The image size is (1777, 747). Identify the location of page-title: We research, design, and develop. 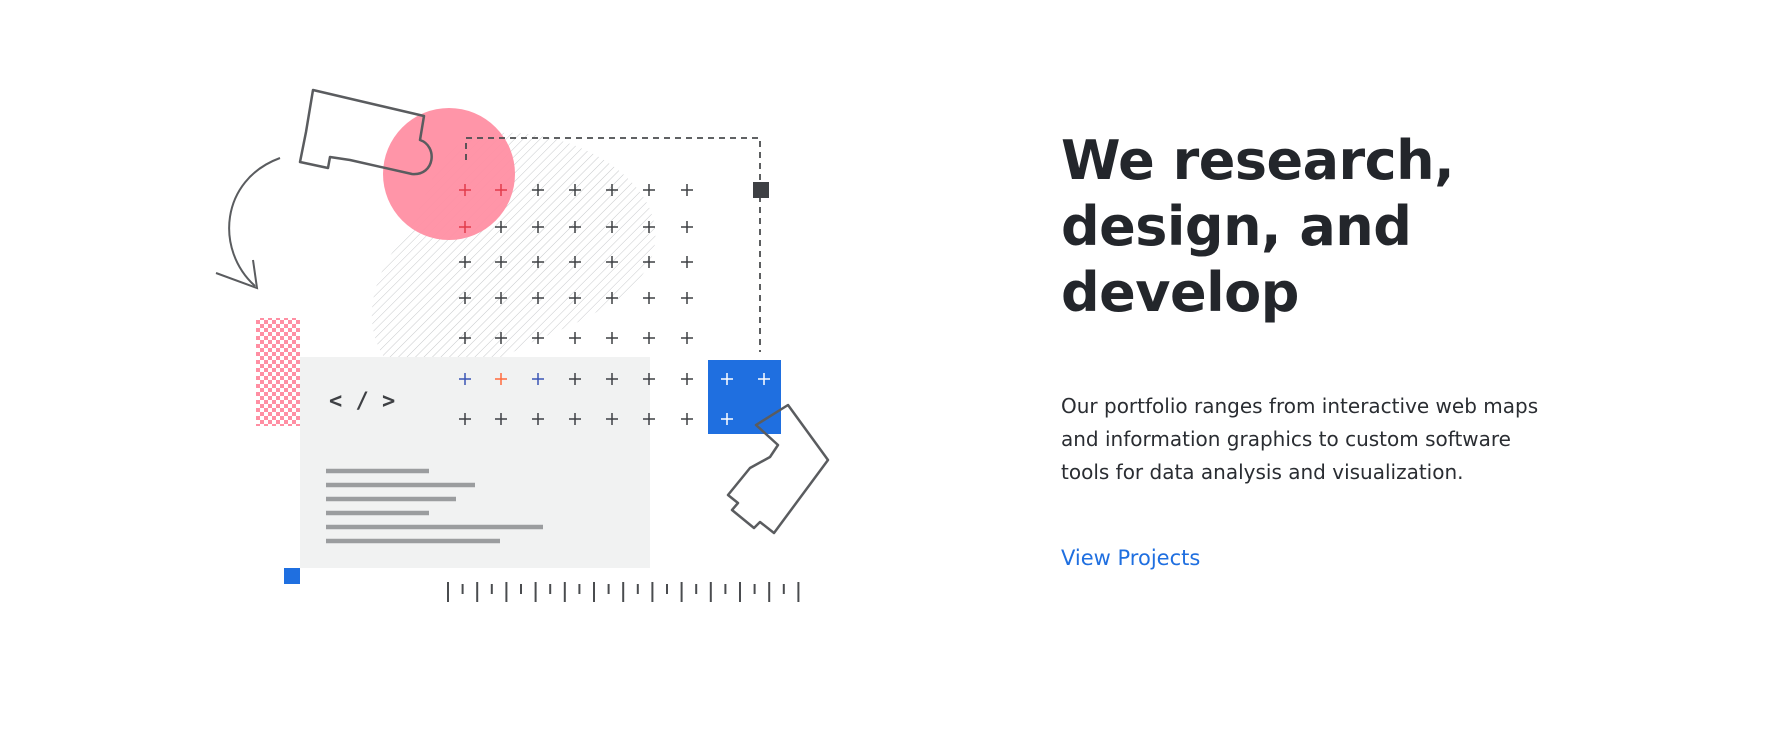
(1258, 226).